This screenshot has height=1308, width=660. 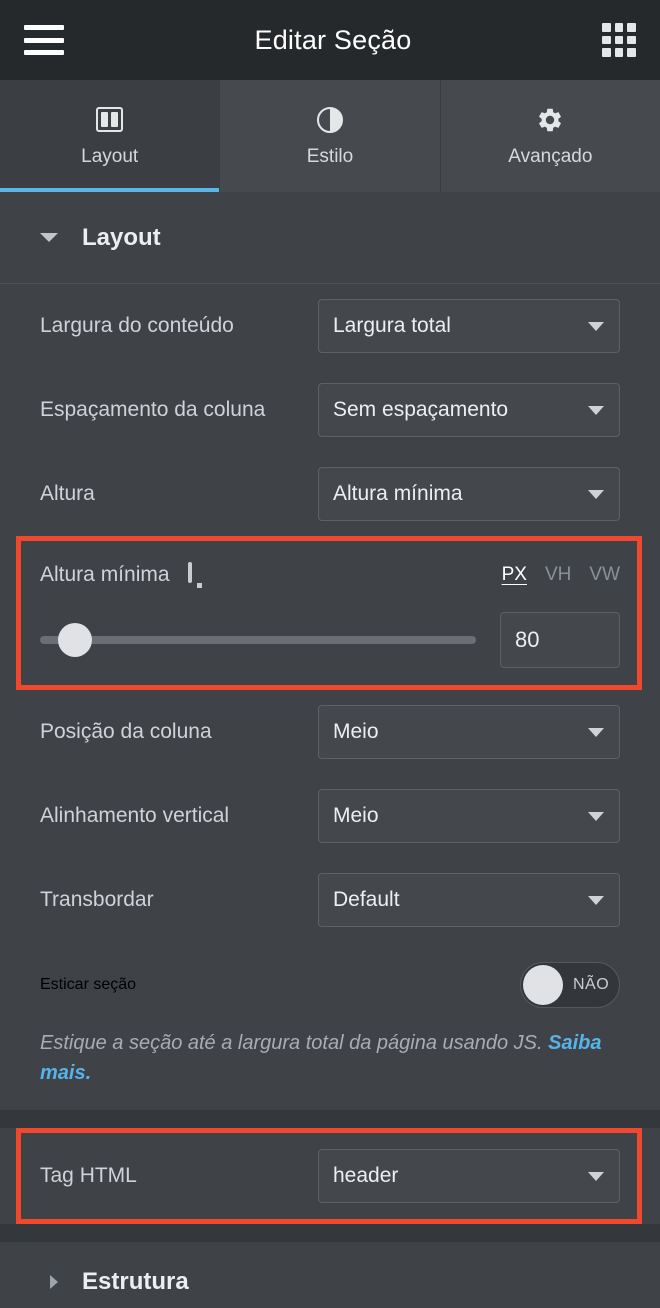 I want to click on section-header-estrutura-label: Estrutura, so click(x=135, y=1281).